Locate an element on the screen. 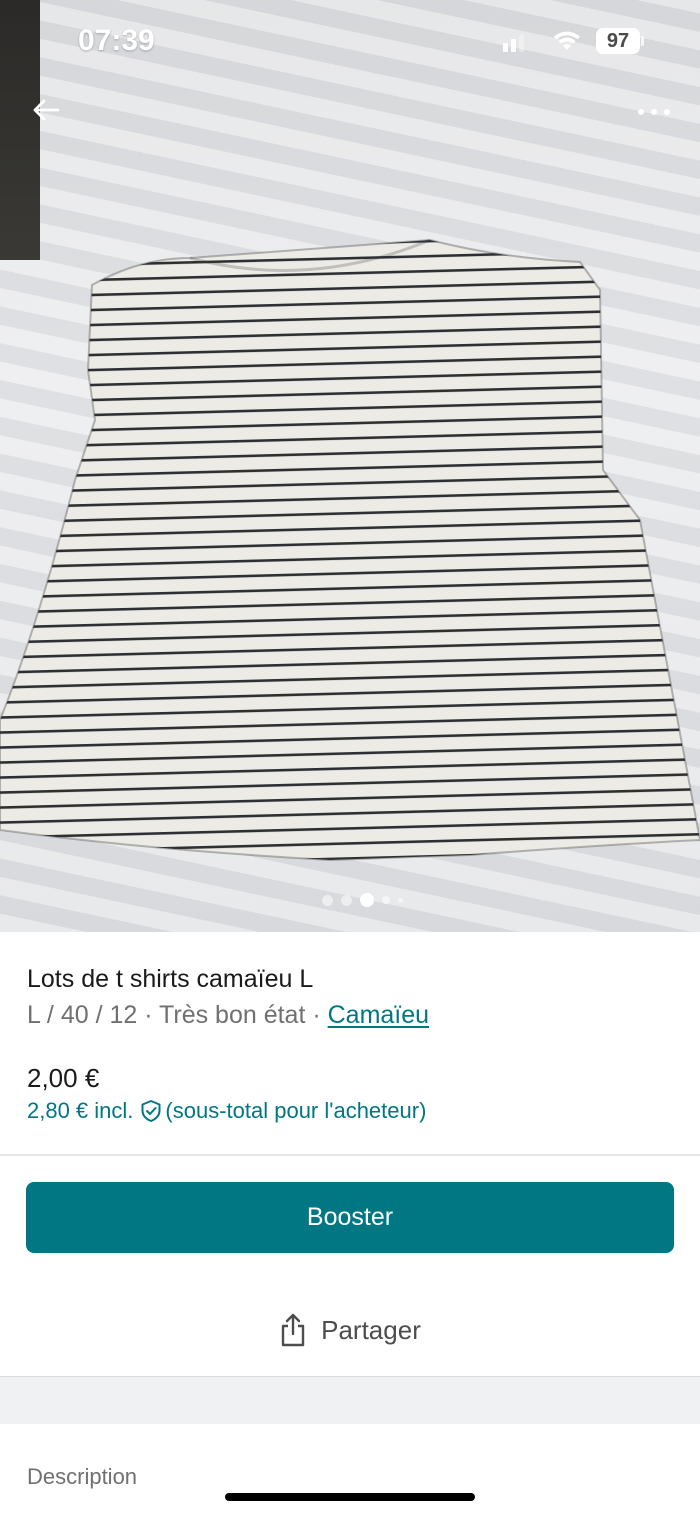 Image resolution: width=700 pixels, height=1514 pixels. carousel-indicator is located at coordinates (362, 900).